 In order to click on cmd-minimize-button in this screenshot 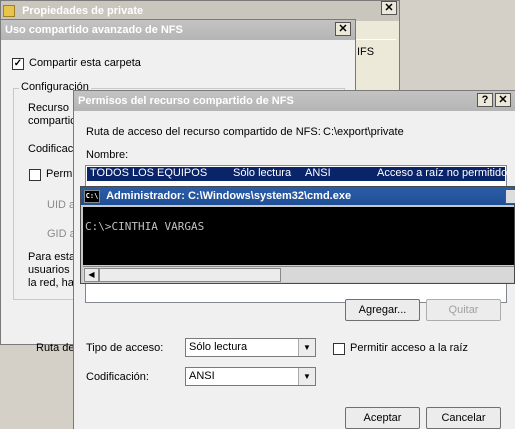, I will do `click(510, 196)`.